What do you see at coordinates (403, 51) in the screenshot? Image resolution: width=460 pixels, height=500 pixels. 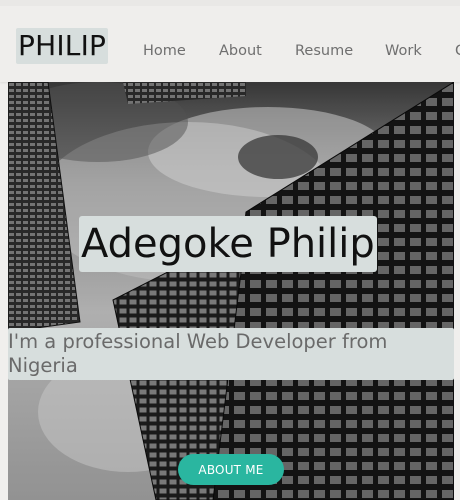 I see `nav-link-work: Work` at bounding box center [403, 51].